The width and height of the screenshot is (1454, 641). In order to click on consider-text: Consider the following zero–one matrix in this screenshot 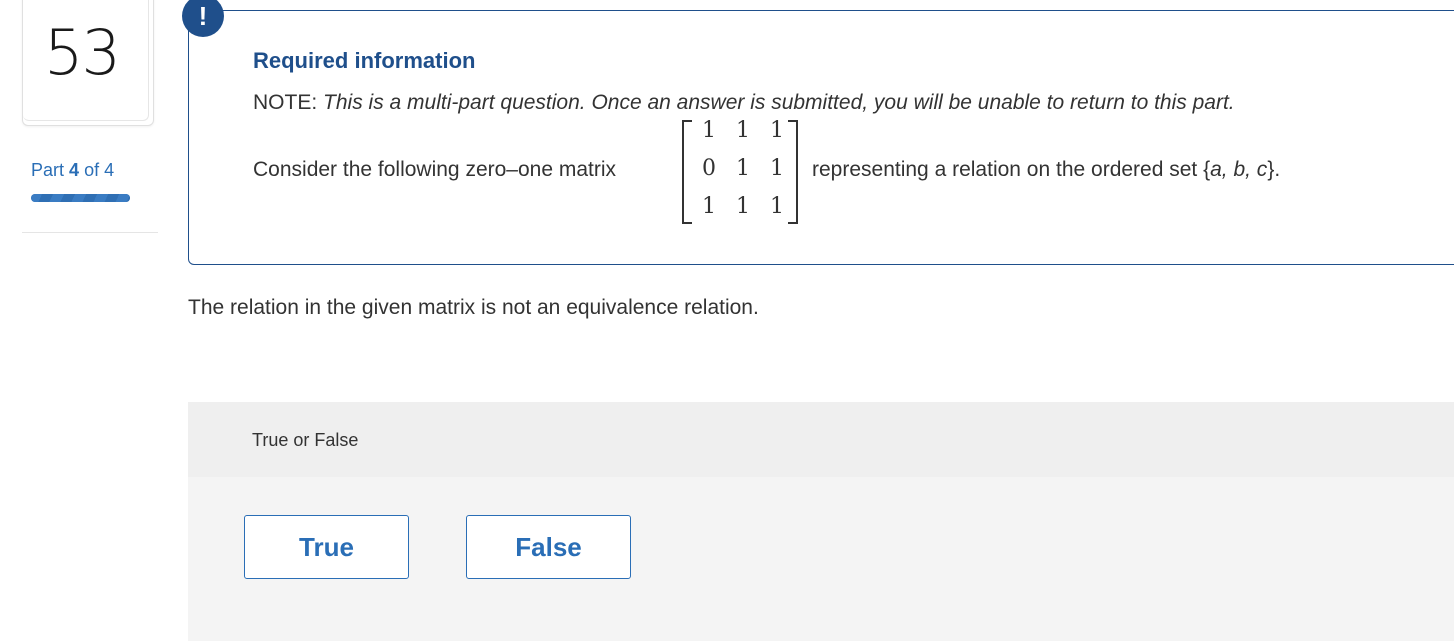, I will do `click(435, 169)`.